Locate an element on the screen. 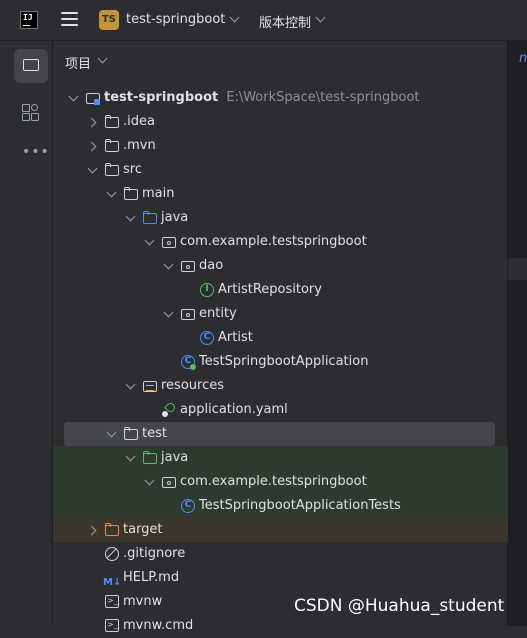 The height and width of the screenshot is (638, 527). panel-title: 项目 is located at coordinates (78, 62).